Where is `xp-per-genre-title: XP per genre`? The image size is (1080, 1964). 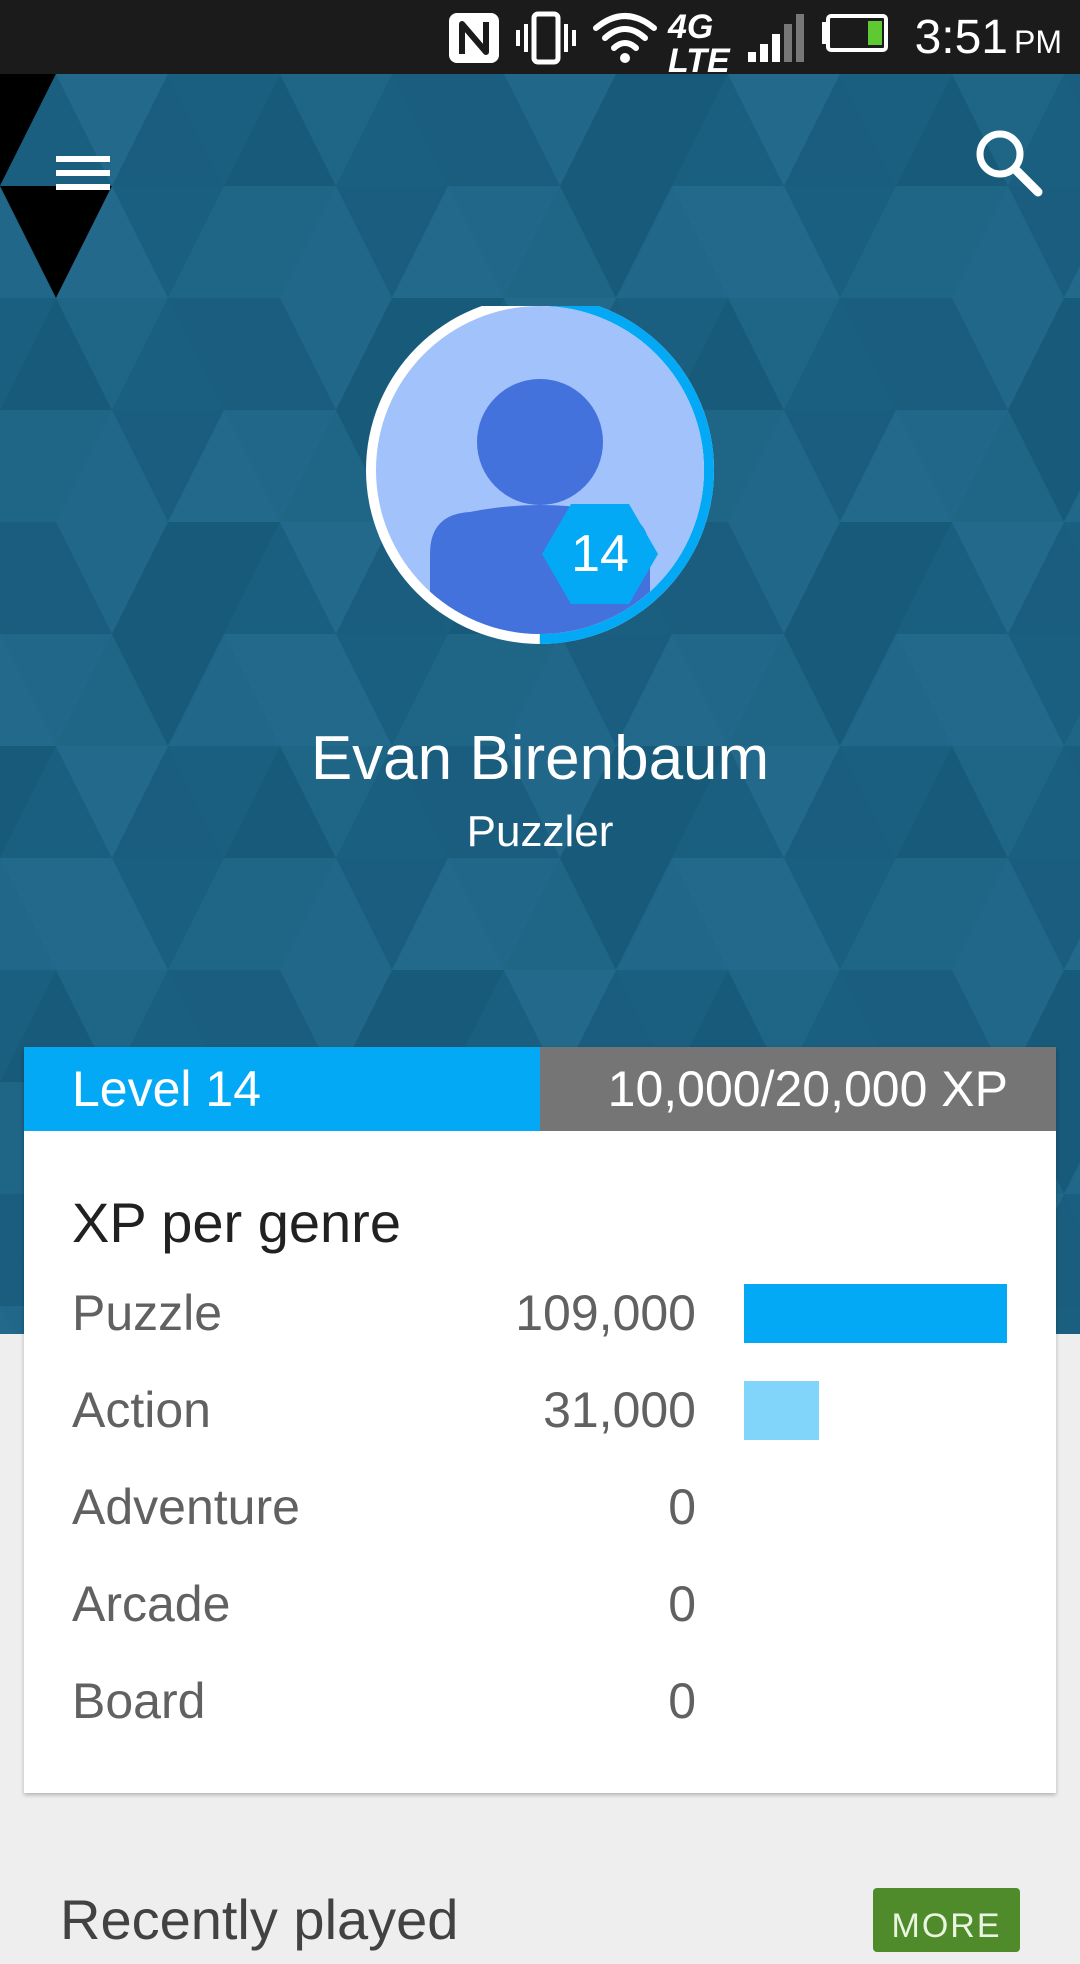
xp-per-genre-title: XP per genre is located at coordinates (236, 1222).